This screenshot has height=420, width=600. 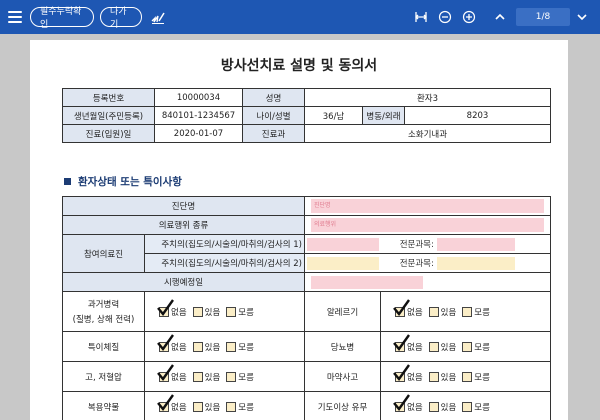 What do you see at coordinates (427, 133) in the screenshot?
I see `dept-value: 소화기내과` at bounding box center [427, 133].